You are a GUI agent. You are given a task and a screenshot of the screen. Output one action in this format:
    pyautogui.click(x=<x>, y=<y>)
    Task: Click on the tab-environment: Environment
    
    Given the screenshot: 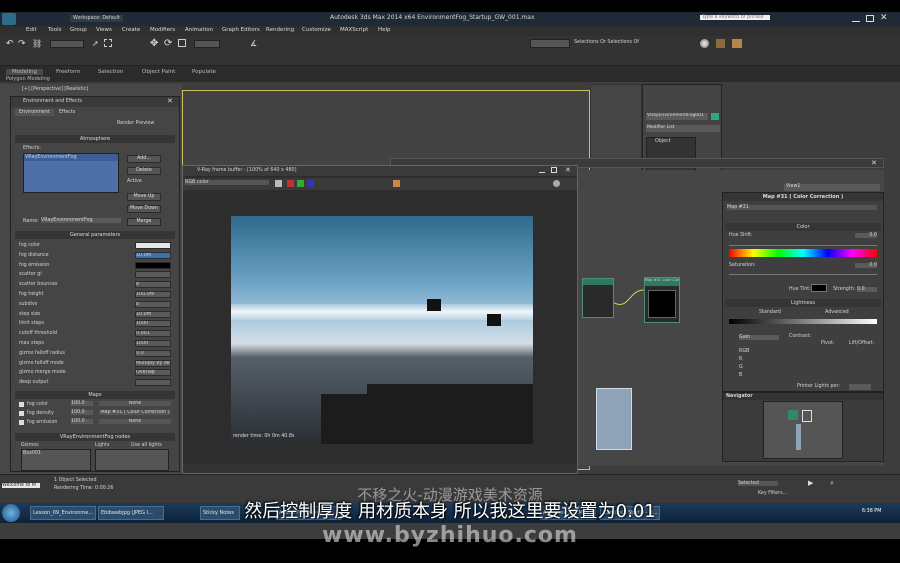 What is the action you would take?
    pyautogui.click(x=34, y=112)
    